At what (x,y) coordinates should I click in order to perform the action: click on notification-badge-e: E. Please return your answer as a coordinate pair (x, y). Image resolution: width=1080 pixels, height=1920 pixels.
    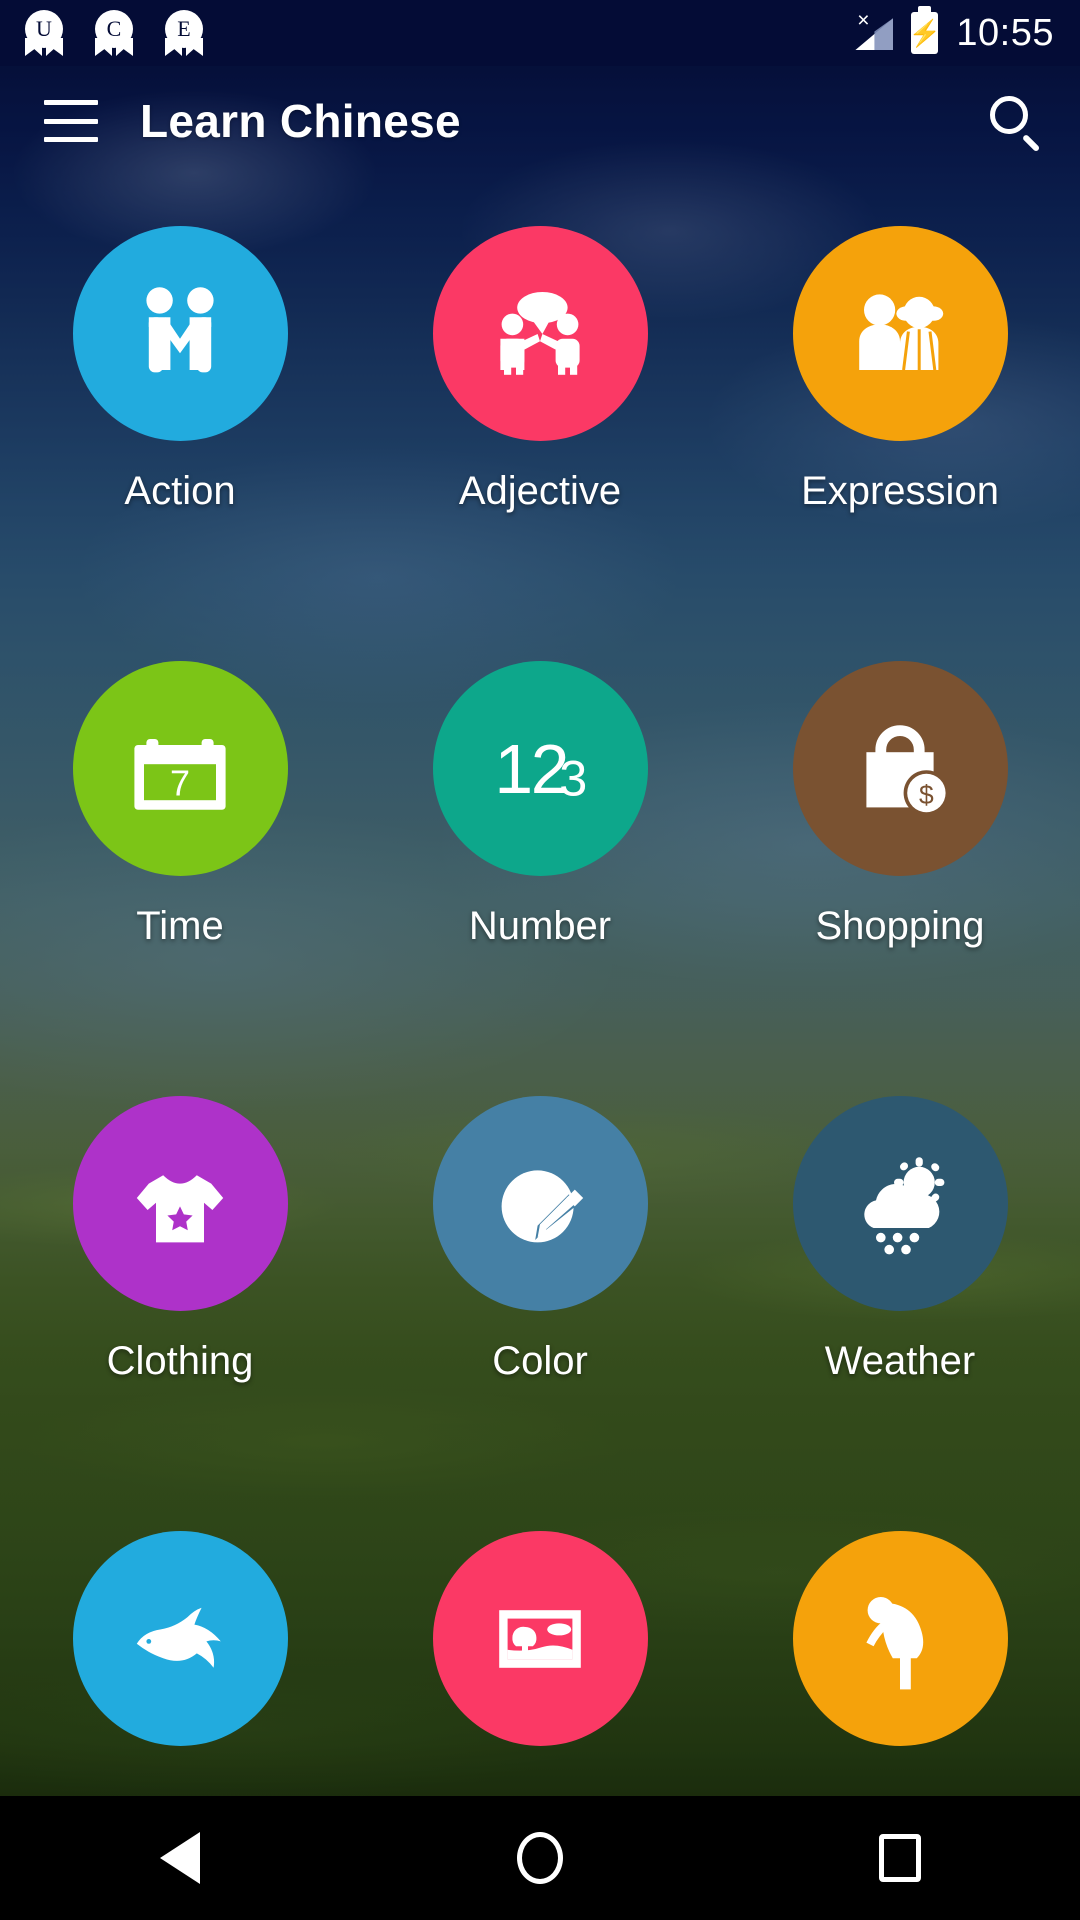
    Looking at the image, I should click on (184, 33).